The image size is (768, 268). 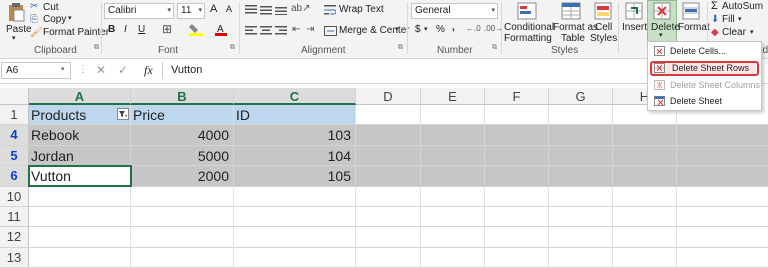 I want to click on cell-f12, so click(x=517, y=237).